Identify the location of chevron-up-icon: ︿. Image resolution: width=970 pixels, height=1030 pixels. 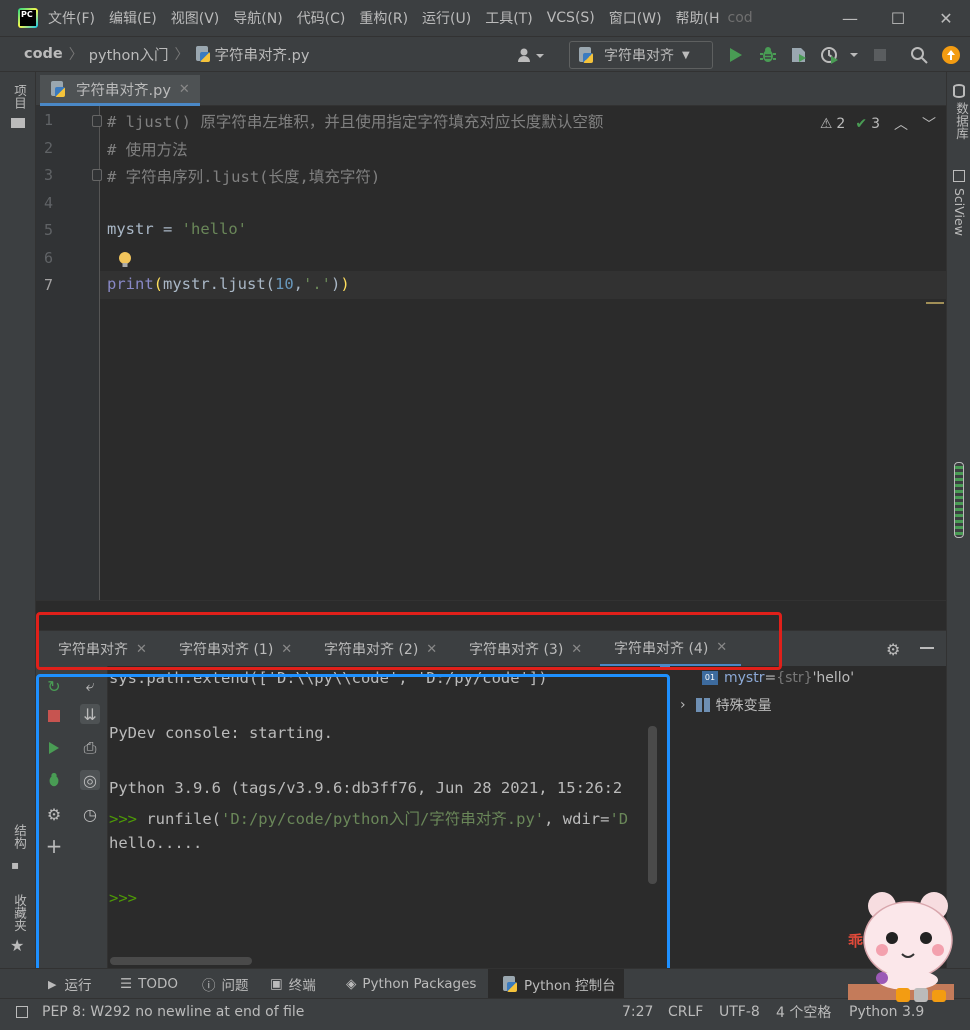
(901, 124).